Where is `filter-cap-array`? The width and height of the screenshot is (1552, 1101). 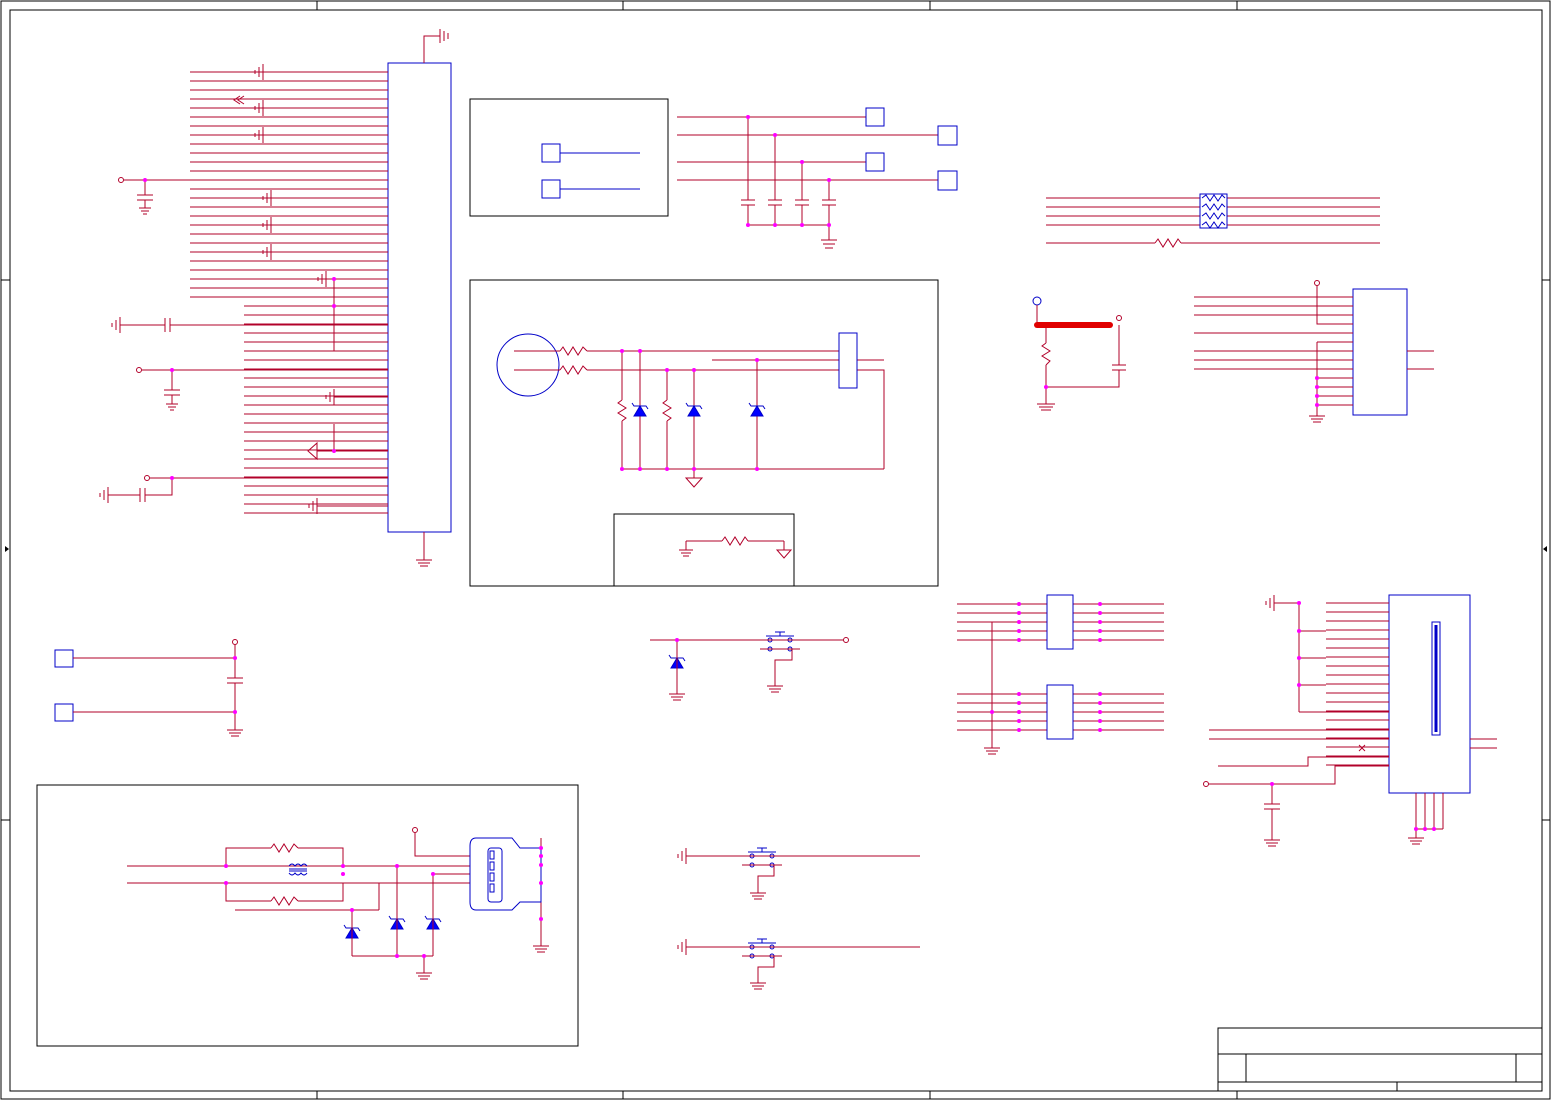
filter-cap-array is located at coordinates (807, 182).